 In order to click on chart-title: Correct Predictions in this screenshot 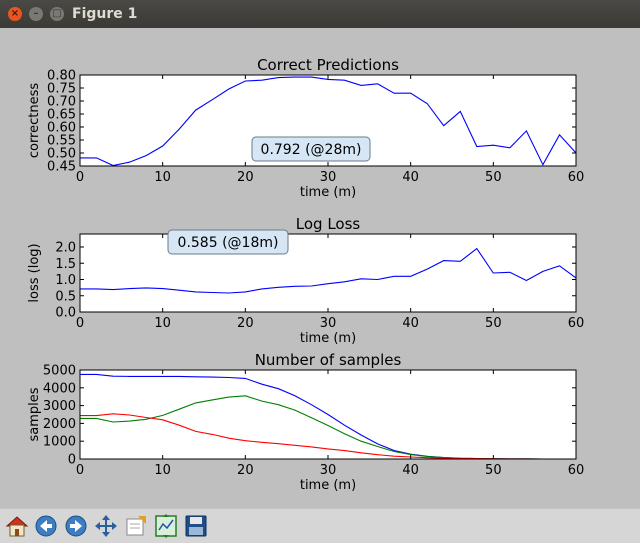, I will do `click(328, 65)`.